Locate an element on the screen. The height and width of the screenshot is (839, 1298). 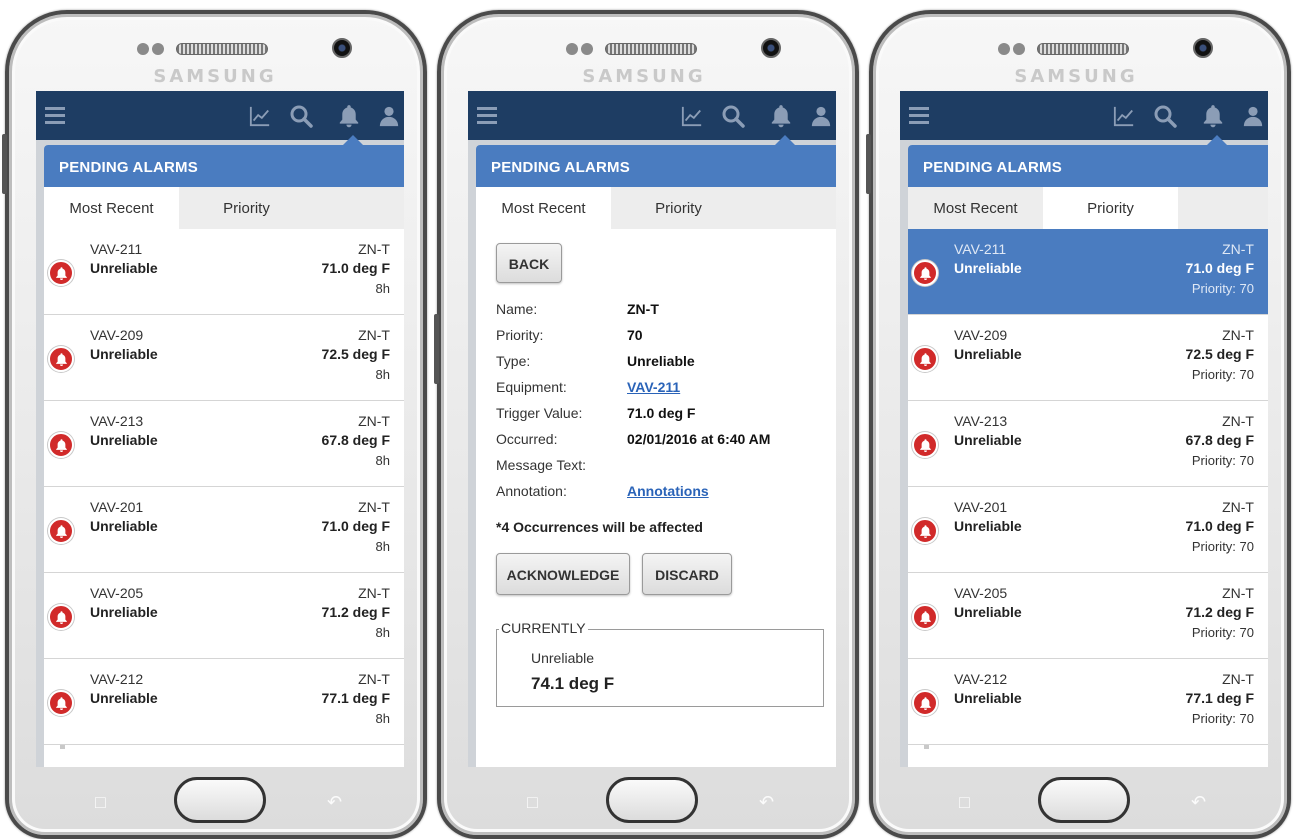
alarm-row: VAV-213 Unreliable ZN-T 67.8 deg F 8h is located at coordinates (224, 444).